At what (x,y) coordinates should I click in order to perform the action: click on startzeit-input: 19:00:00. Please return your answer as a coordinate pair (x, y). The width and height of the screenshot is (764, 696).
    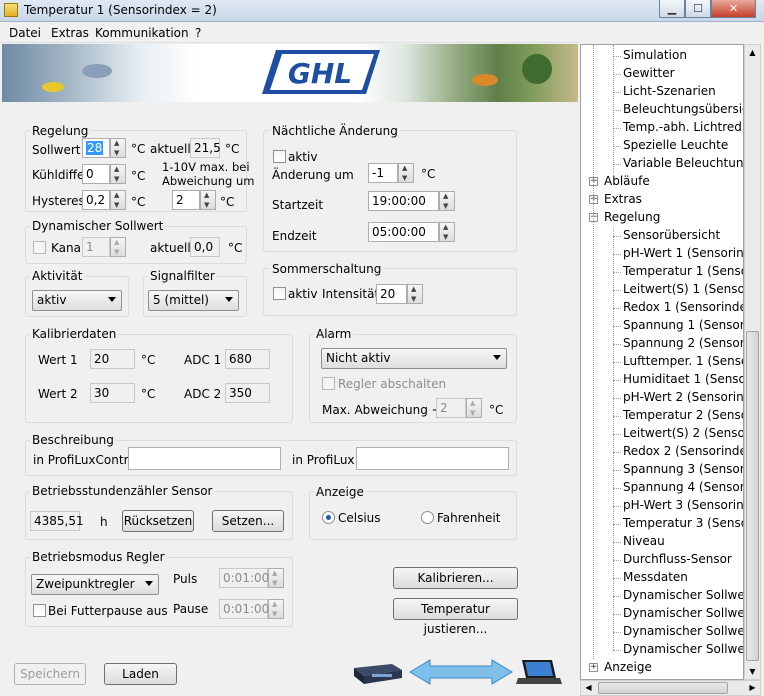
    Looking at the image, I should click on (403, 201).